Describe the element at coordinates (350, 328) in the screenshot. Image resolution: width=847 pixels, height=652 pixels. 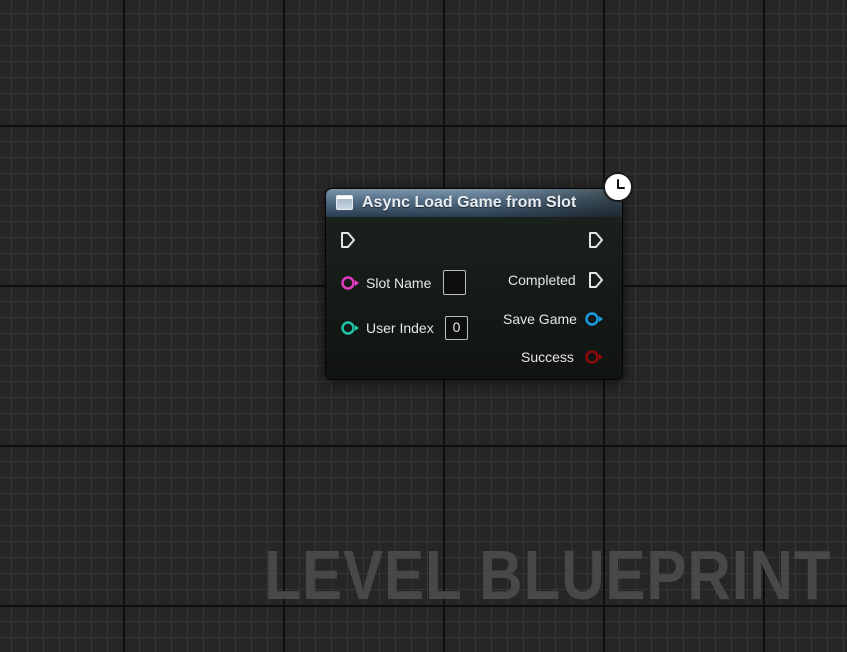
I see `user-index-pin` at that location.